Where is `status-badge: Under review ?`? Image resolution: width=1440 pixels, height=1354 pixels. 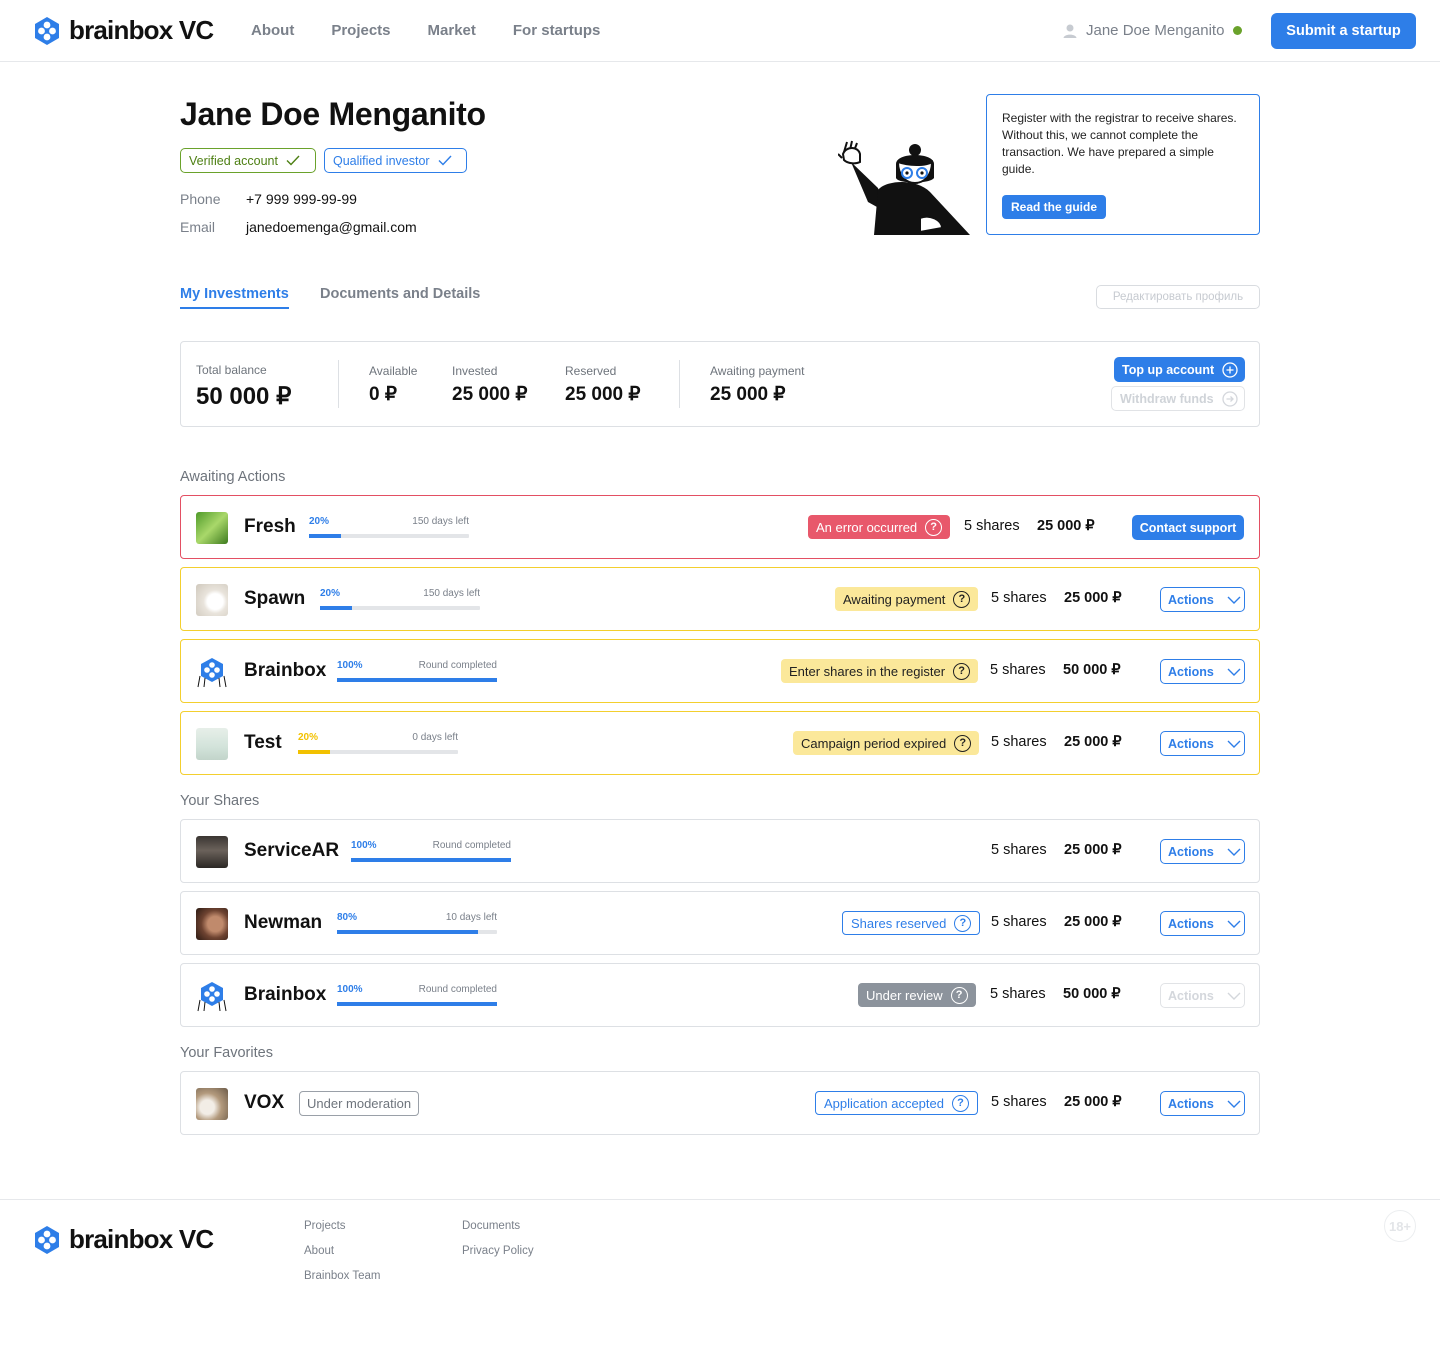
status-badge: Under review ? is located at coordinates (917, 995).